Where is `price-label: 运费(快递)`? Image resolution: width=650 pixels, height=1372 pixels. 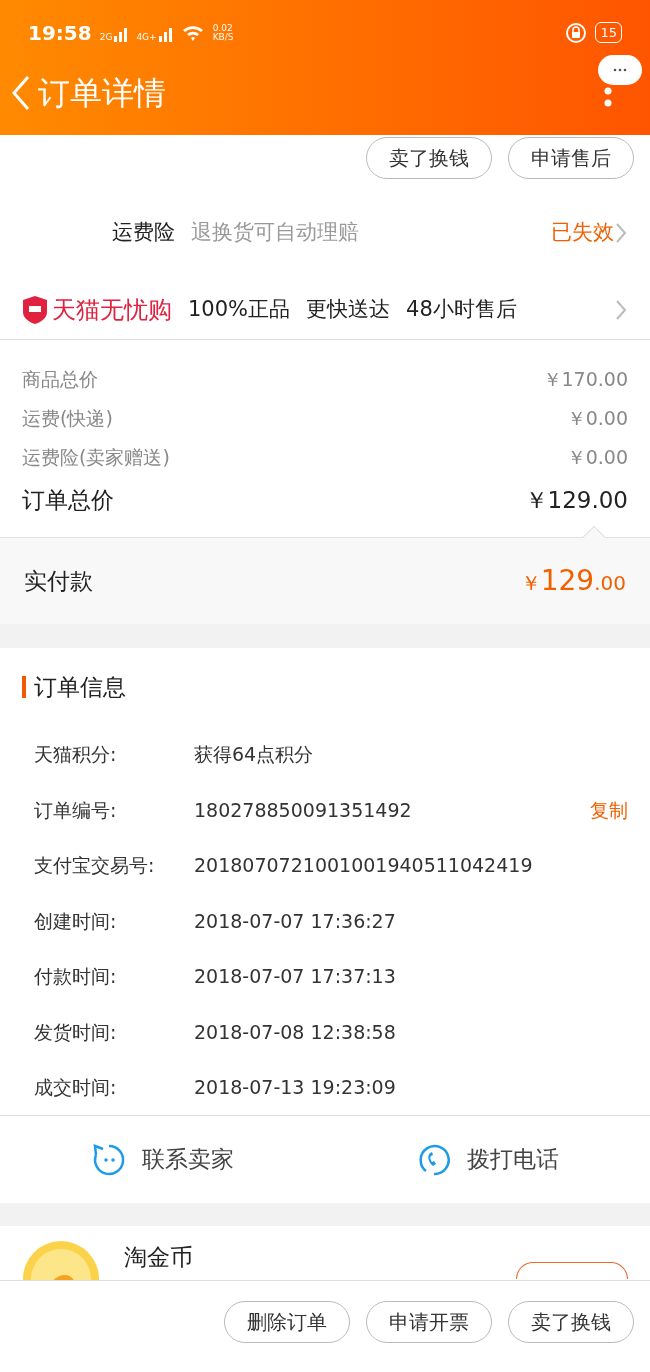
price-label: 运费(快递) is located at coordinates (67, 419).